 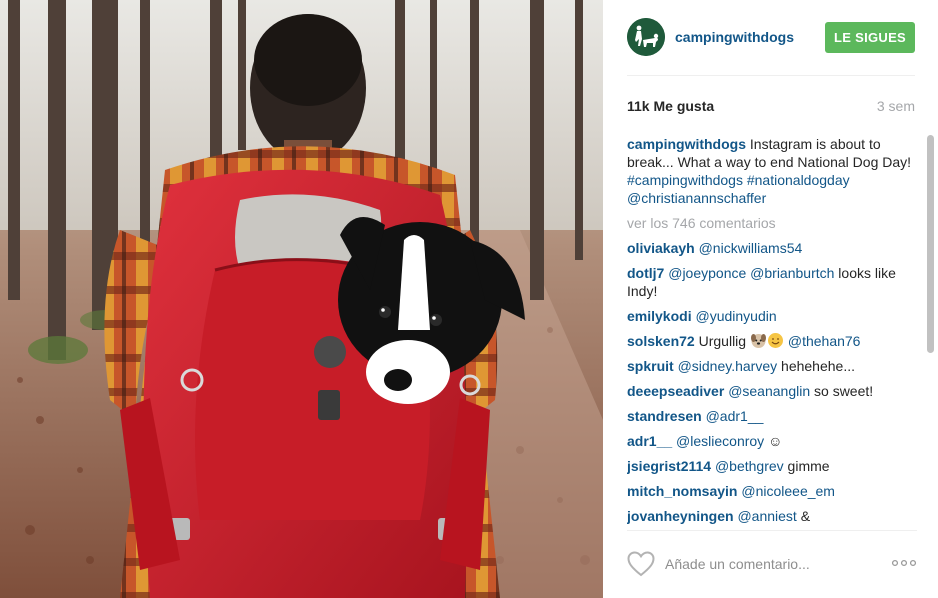 I want to click on comment-text: ☺, so click(x=773, y=441).